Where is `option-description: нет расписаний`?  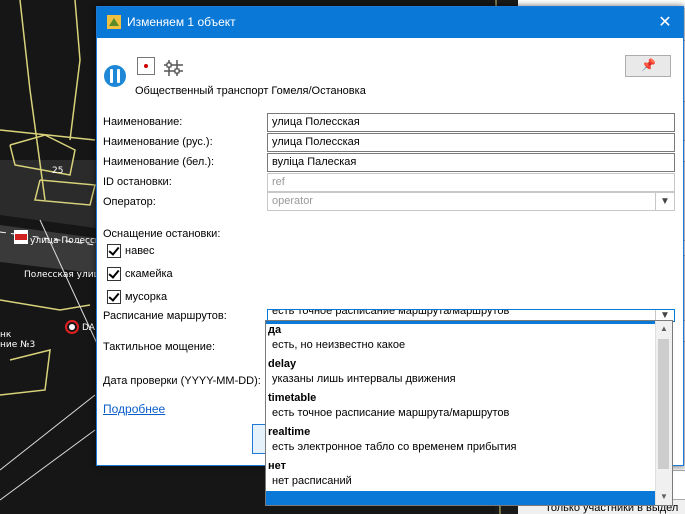
option-description: нет расписаний is located at coordinates (312, 481).